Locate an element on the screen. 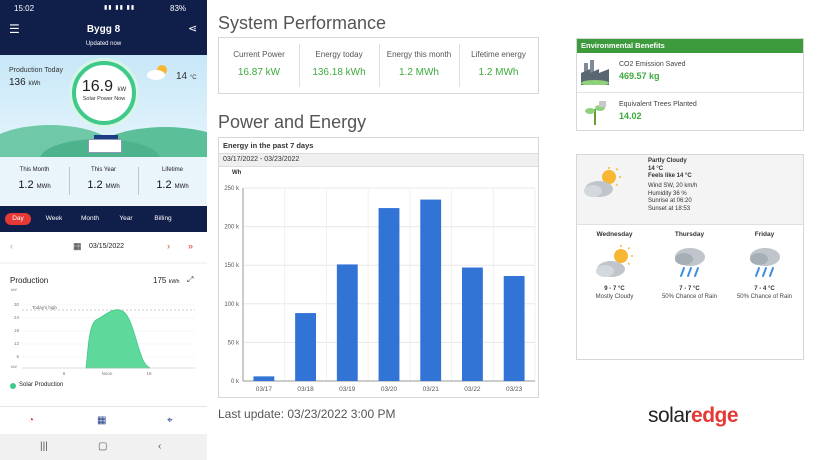 The width and height of the screenshot is (818, 460). forecast-day-name: Thursday is located at coordinates (689, 234).